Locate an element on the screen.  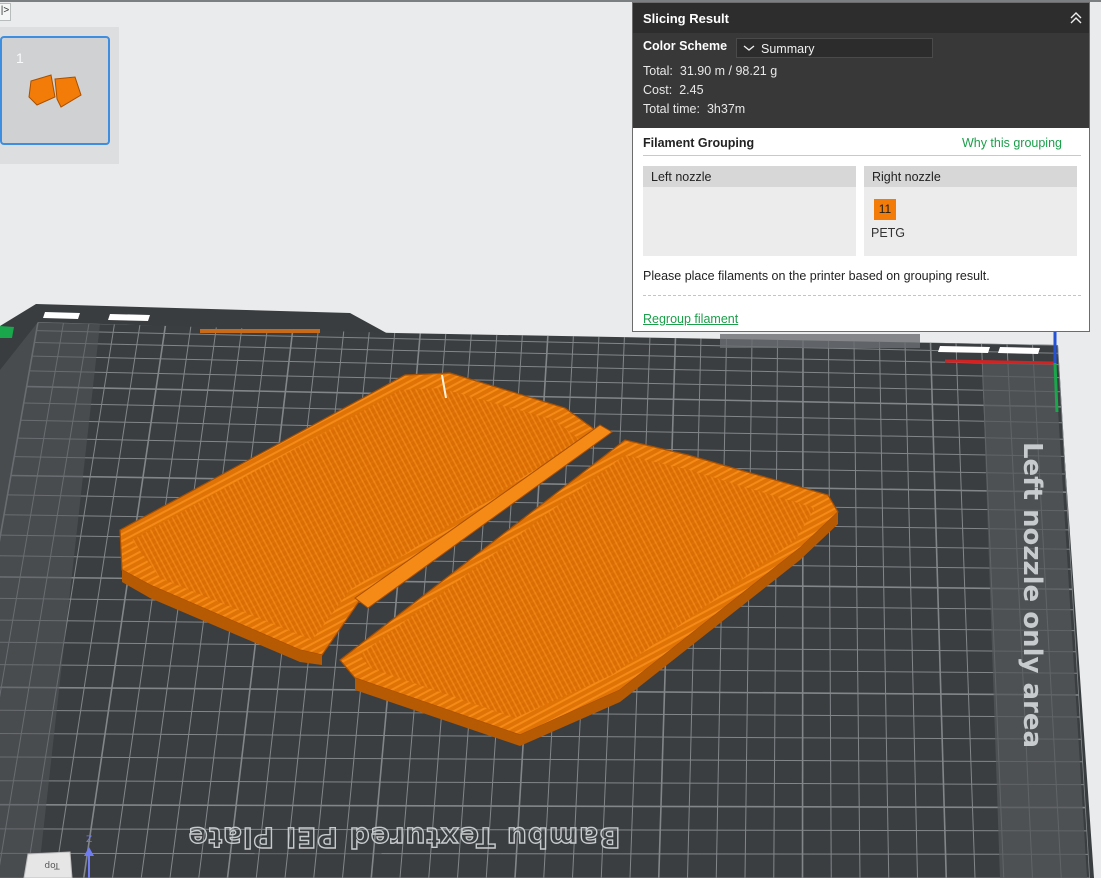
expand-icon: |> is located at coordinates (5, 10).